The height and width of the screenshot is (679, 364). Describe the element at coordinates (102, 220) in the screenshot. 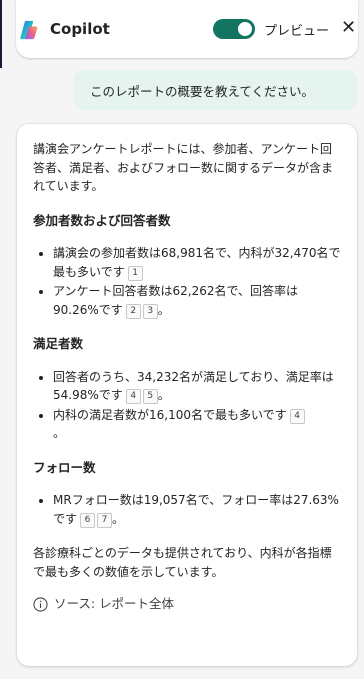

I see `section-heading: 参加者数および回答者数` at that location.